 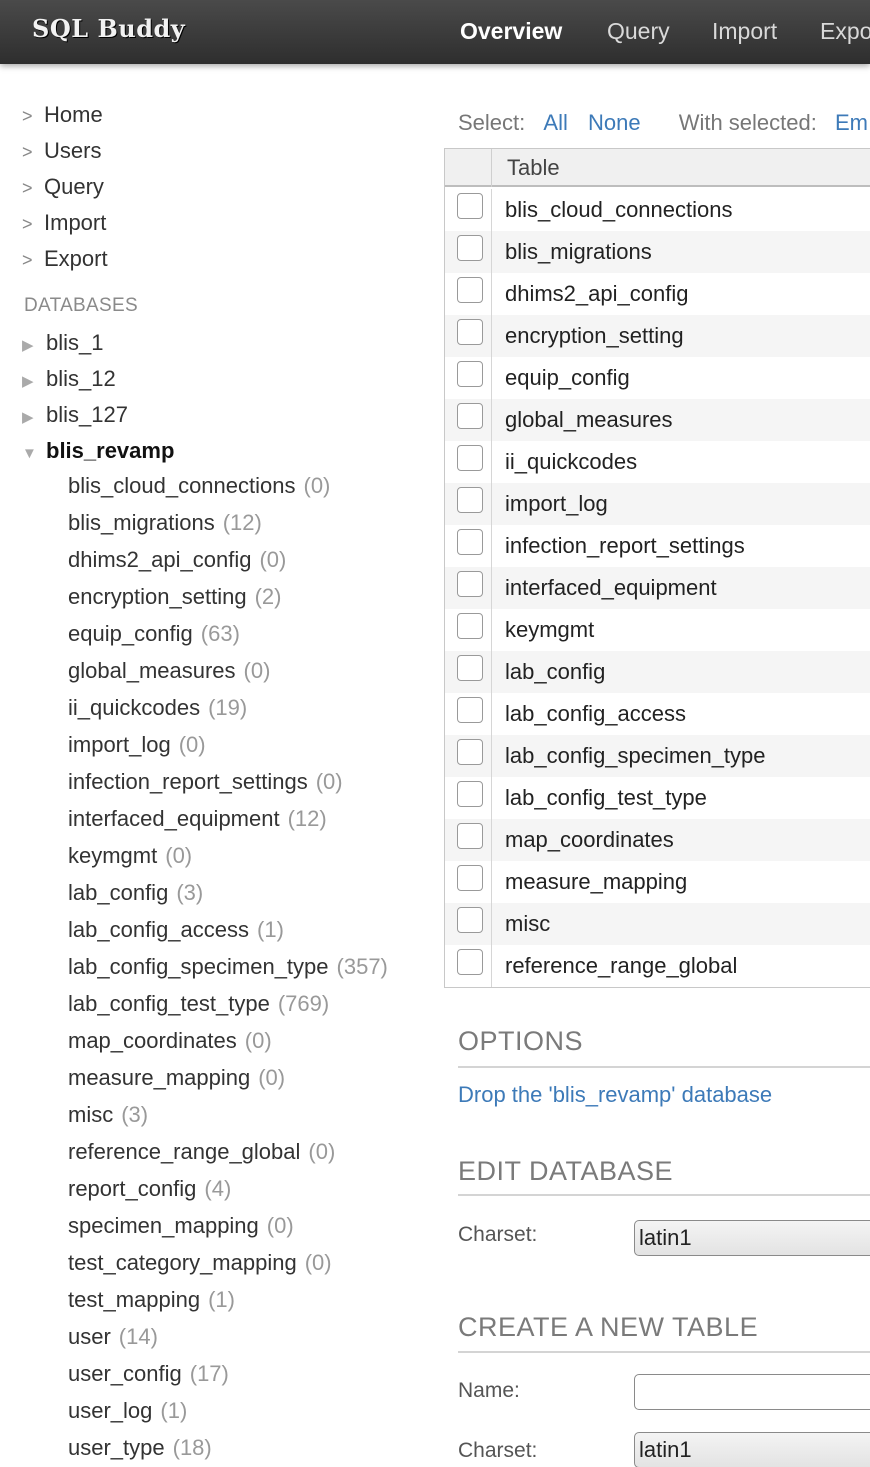 What do you see at coordinates (149, 1189) in the screenshot?
I see `sidebar-table-item: report_config (4)` at bounding box center [149, 1189].